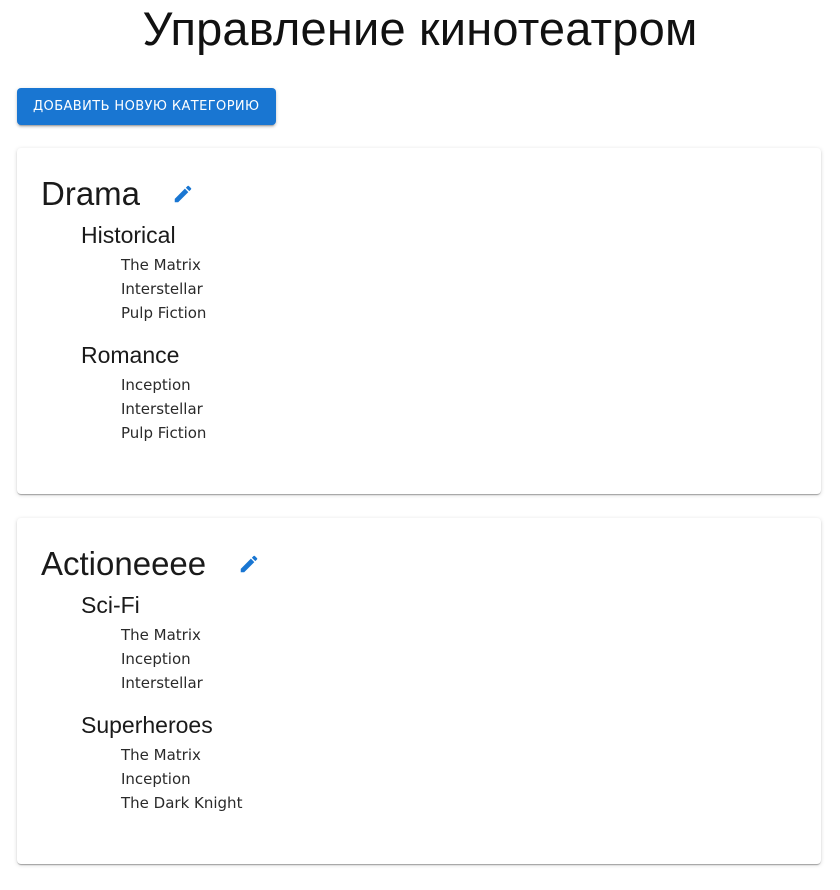  I want to click on movie-item: The Dark Knight, so click(182, 803).